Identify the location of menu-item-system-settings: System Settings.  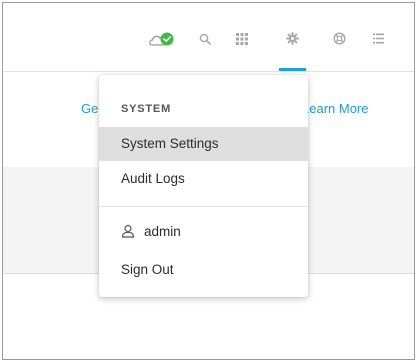
(203, 144).